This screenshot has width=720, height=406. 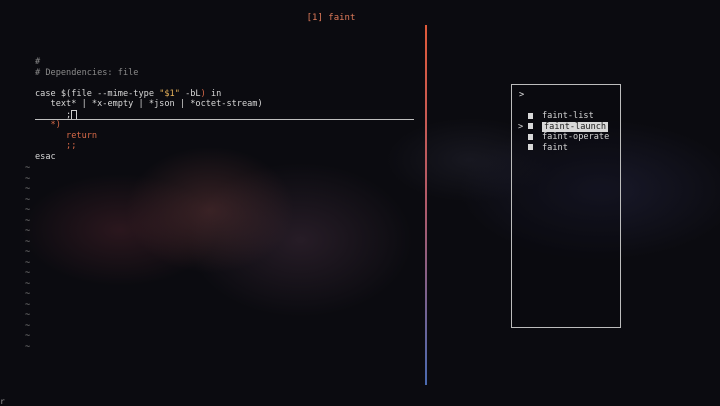 What do you see at coordinates (575, 126) in the screenshot?
I see `picker-item-label: faint-launch` at bounding box center [575, 126].